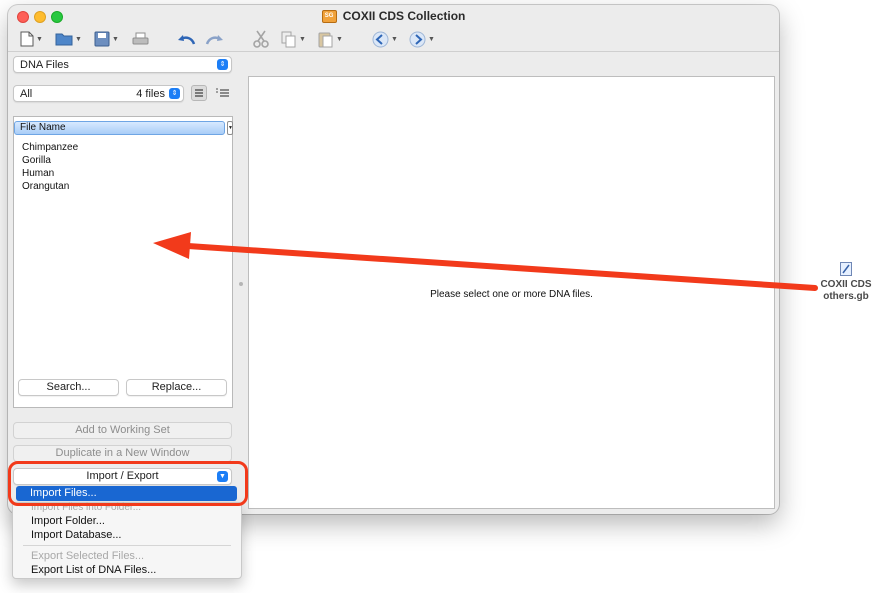 This screenshot has width=884, height=593. Describe the element at coordinates (122, 453) in the screenshot. I see `duplicate-in-new-window-button: Duplicate in a New Window` at that location.